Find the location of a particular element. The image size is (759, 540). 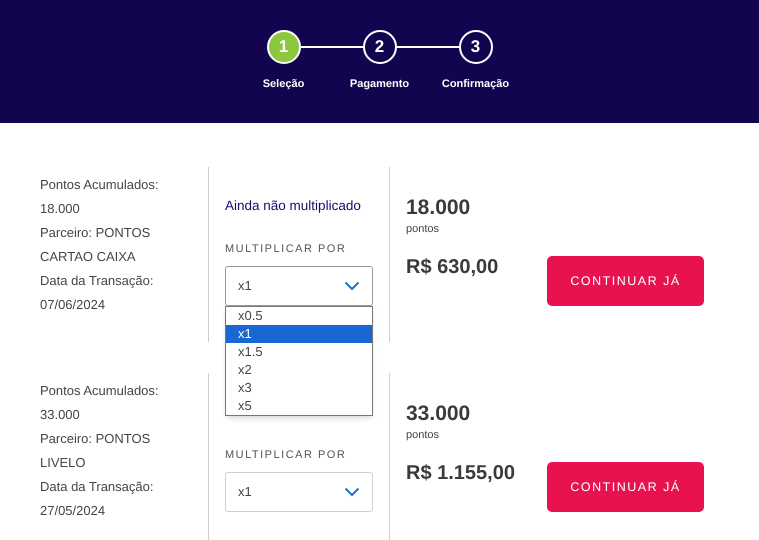

status-text: Ainda não multiplicado is located at coordinates (293, 205).